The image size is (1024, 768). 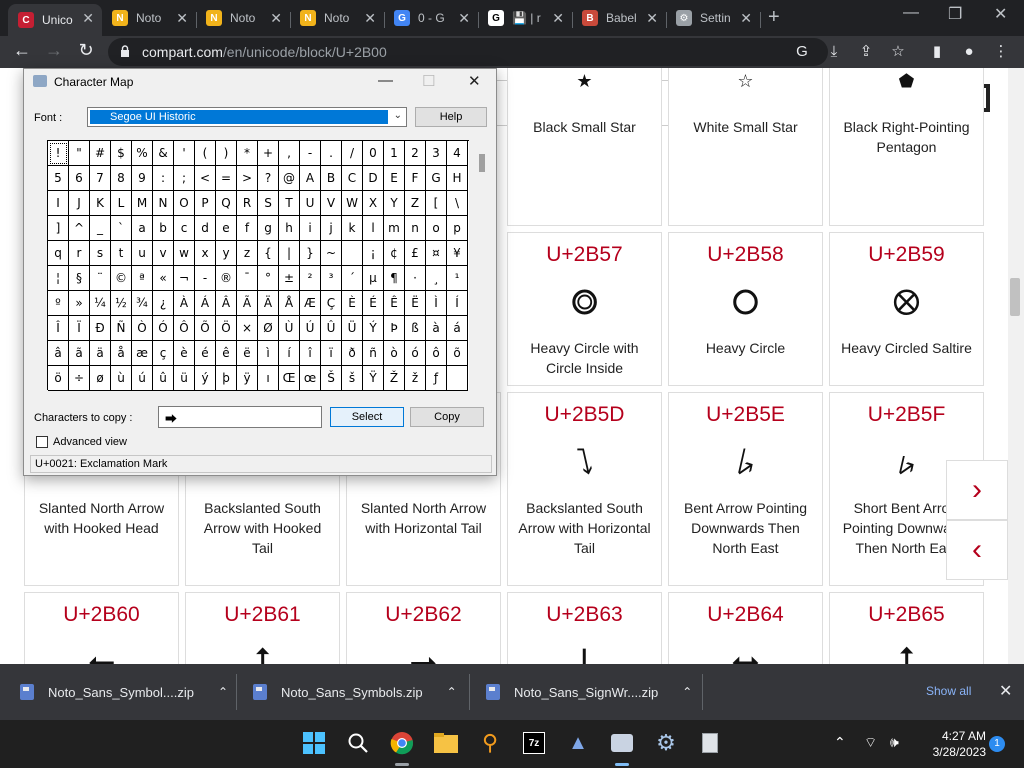 What do you see at coordinates (331, 253) in the screenshot?
I see `character-cell: ~` at bounding box center [331, 253].